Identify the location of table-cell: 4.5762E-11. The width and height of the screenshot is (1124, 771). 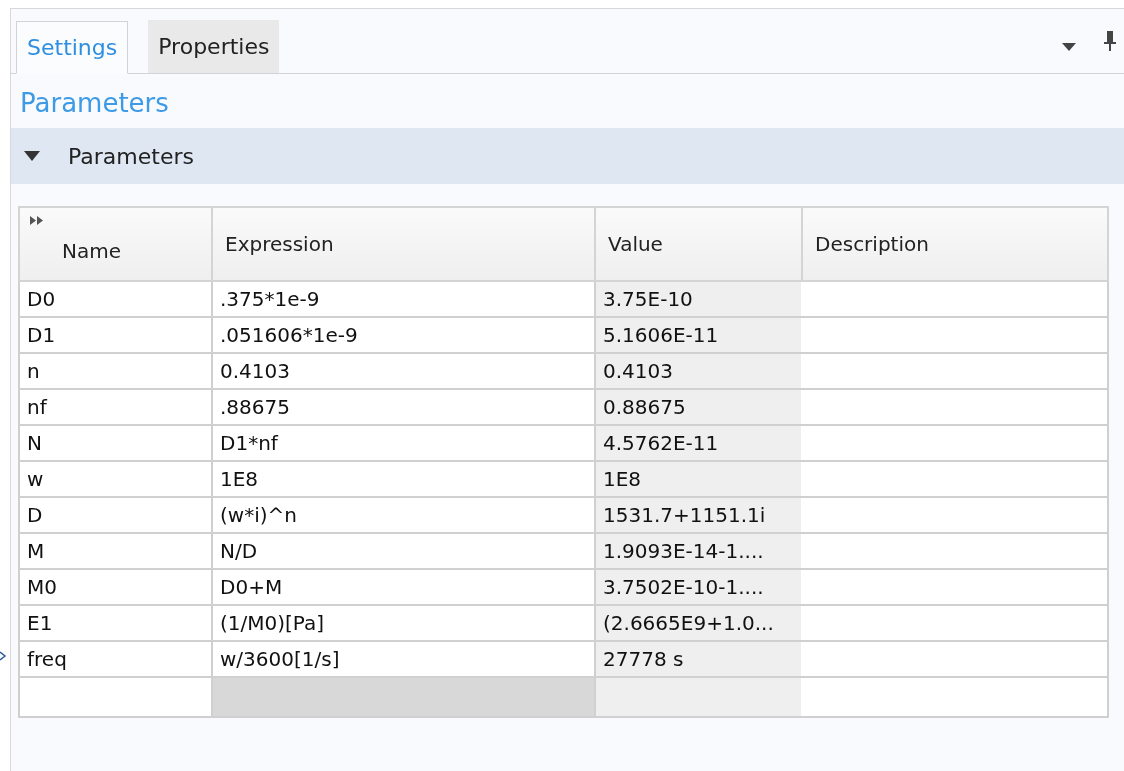
(698, 443).